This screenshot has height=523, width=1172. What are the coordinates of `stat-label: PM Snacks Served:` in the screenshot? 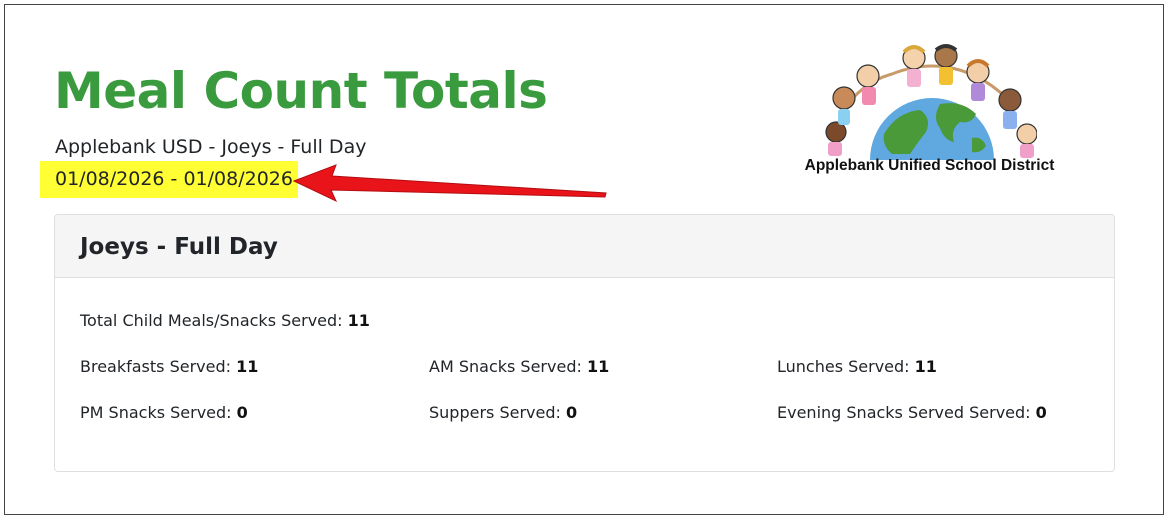 It's located at (156, 412).